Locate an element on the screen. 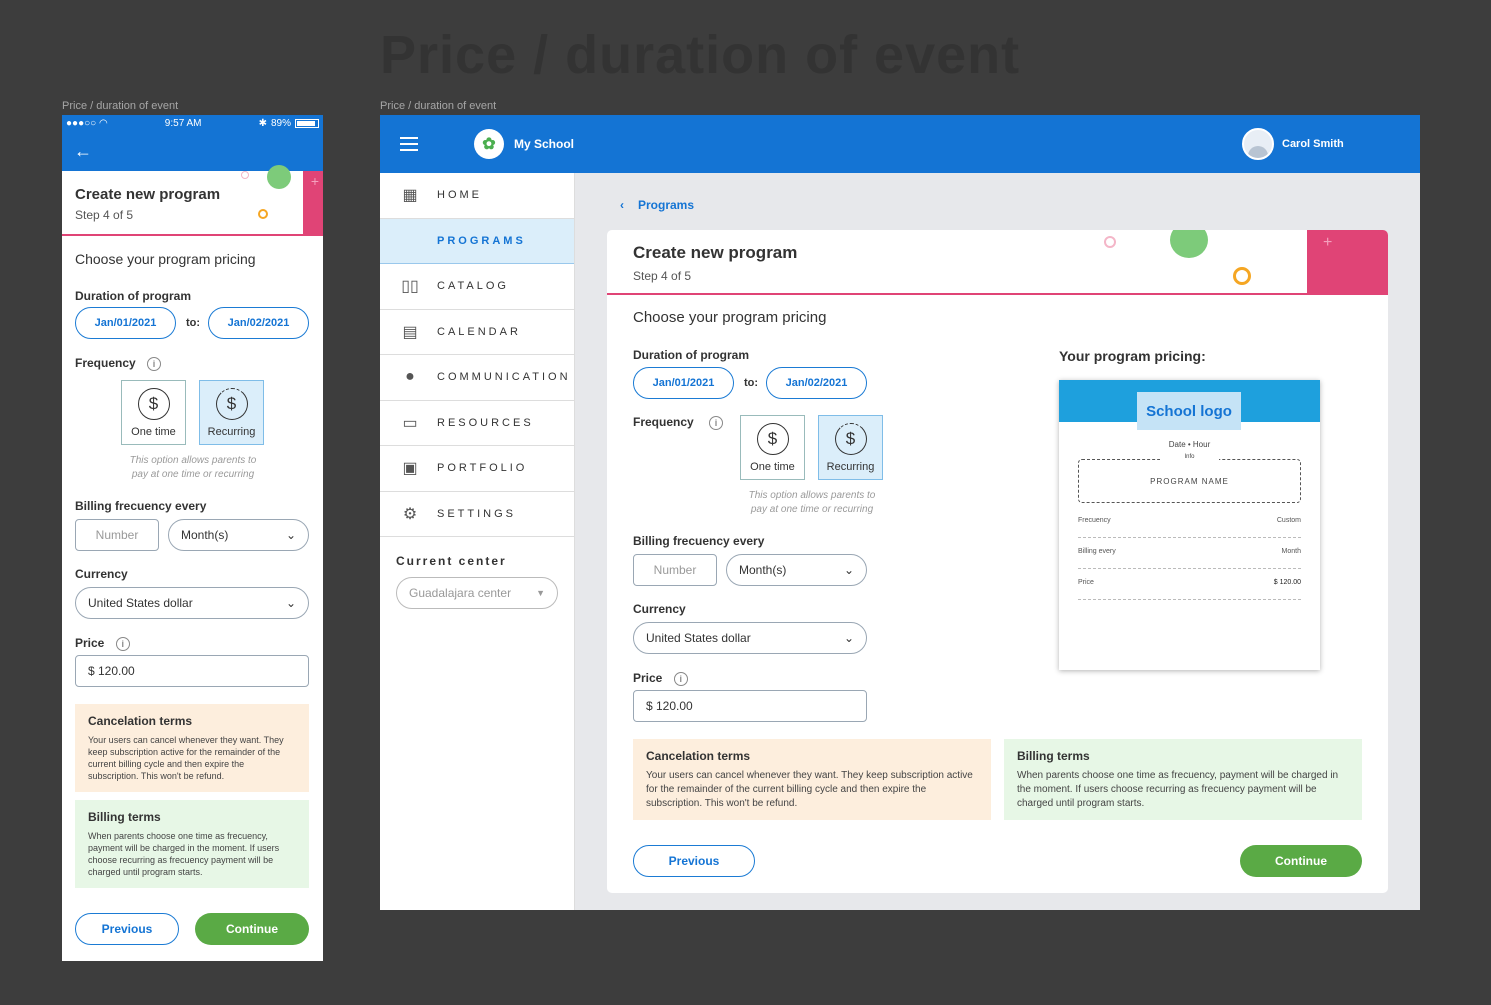 This screenshot has width=1491, height=1005. card-header: Create new program Step 4 of 5 + is located at coordinates (997, 262).